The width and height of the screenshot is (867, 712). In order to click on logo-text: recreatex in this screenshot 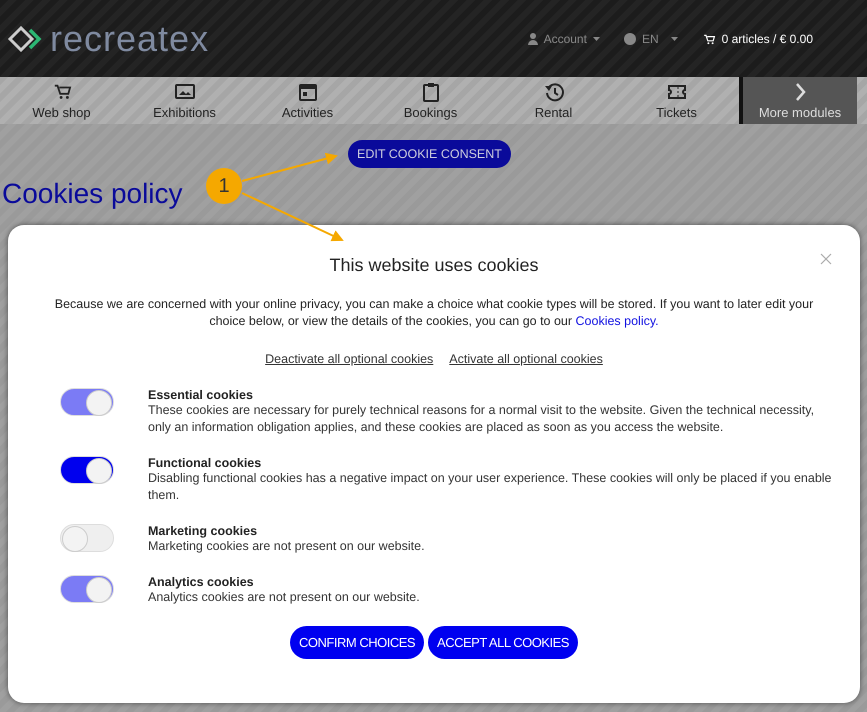, I will do `click(130, 39)`.